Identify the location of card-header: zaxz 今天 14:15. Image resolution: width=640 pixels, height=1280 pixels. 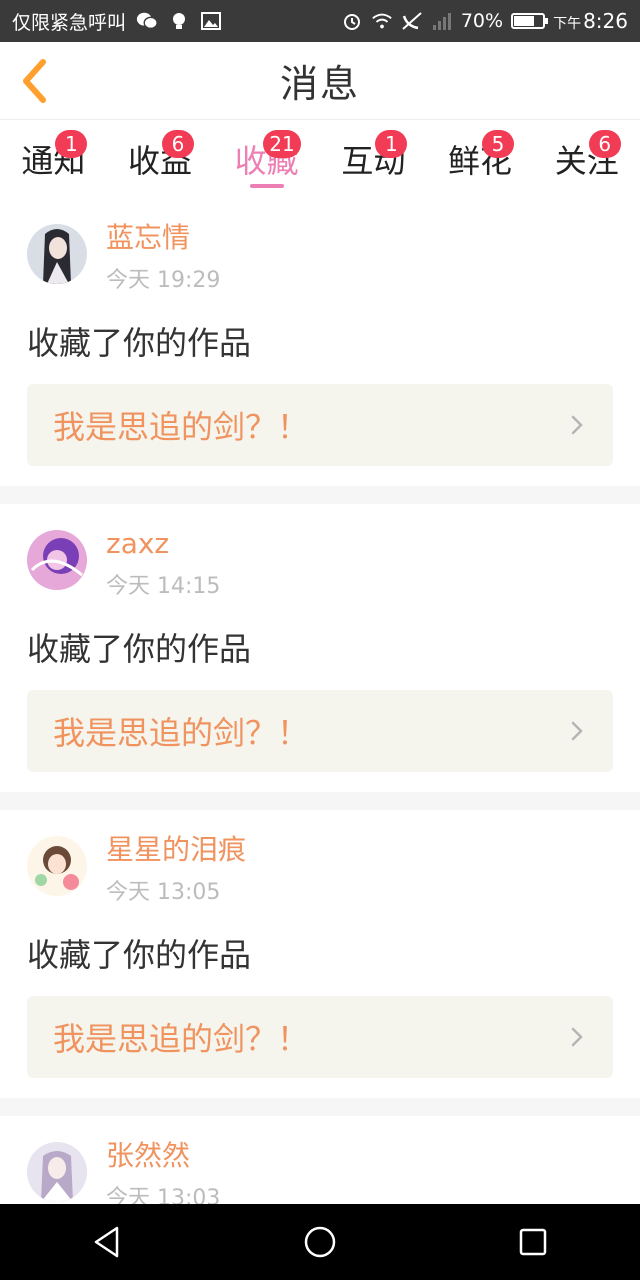
(320, 552).